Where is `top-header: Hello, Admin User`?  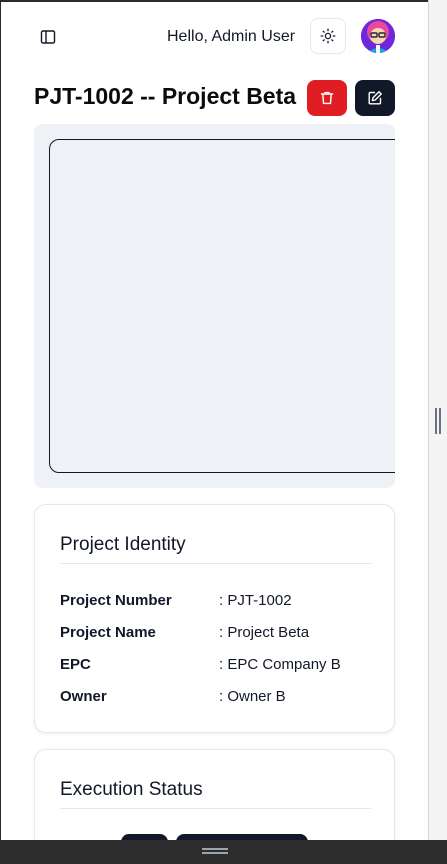 top-header: Hello, Admin User is located at coordinates (214, 37).